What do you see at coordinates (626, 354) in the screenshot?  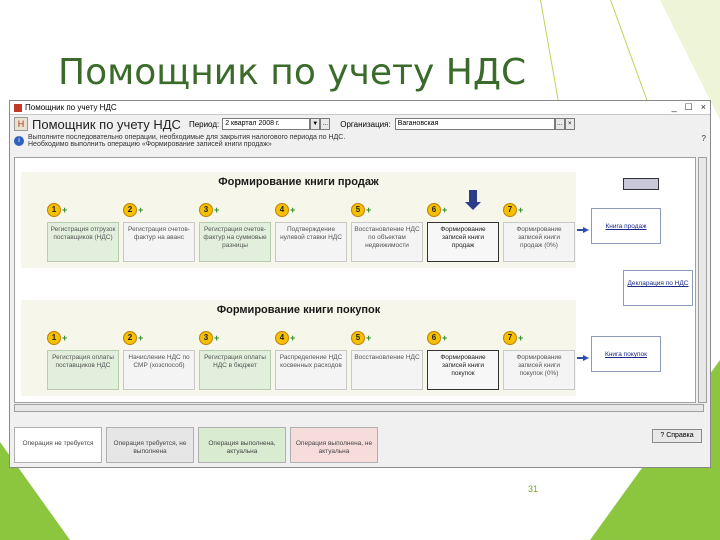 I see `purchases-book-link: Книга покупок` at bounding box center [626, 354].